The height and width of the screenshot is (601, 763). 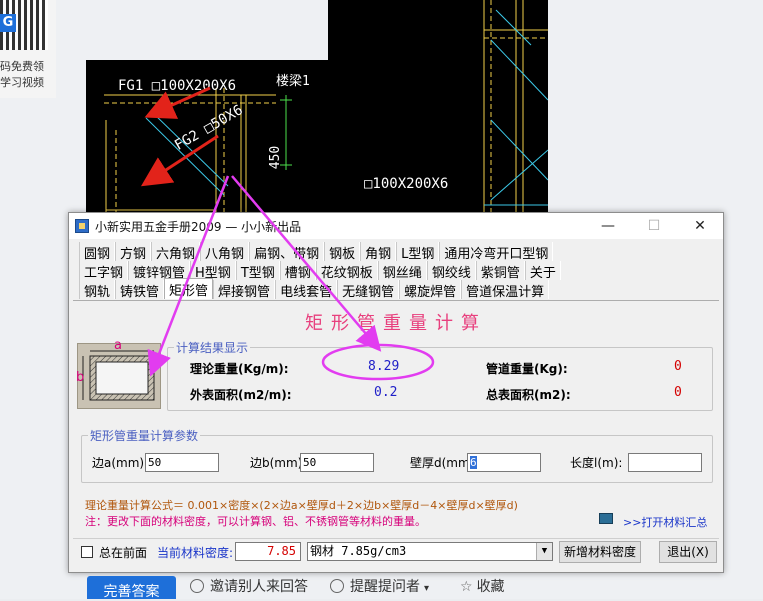 I want to click on total-area-value: 0, so click(x=678, y=392).